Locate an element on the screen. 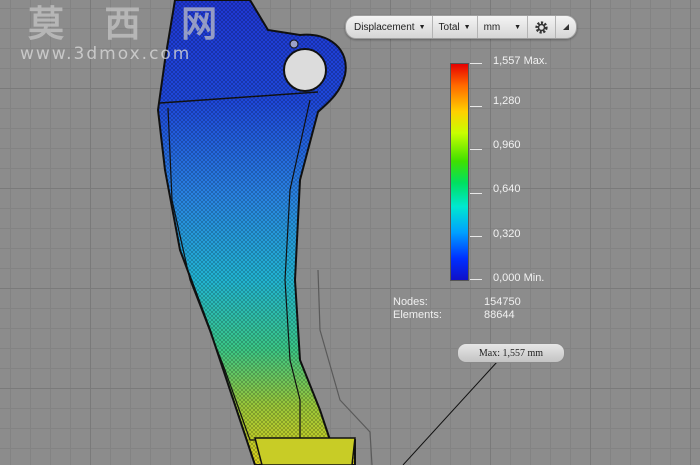  nodes-label: Nodes: is located at coordinates (410, 302).